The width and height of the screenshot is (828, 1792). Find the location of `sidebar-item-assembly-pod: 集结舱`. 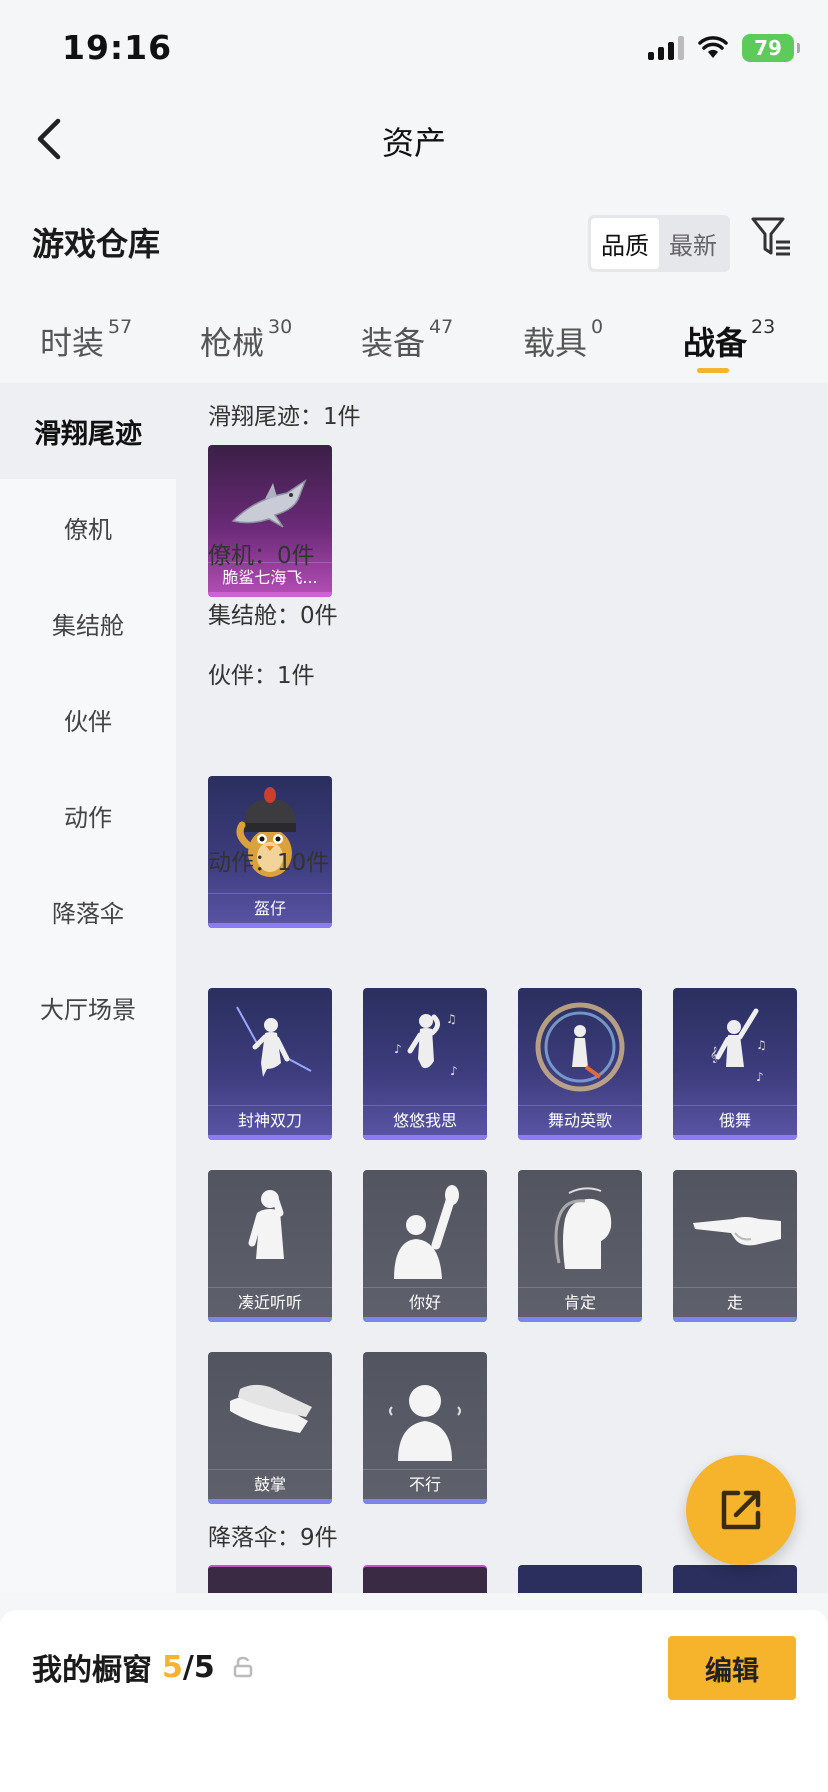

sidebar-item-assembly-pod: 集结舱 is located at coordinates (88, 623).